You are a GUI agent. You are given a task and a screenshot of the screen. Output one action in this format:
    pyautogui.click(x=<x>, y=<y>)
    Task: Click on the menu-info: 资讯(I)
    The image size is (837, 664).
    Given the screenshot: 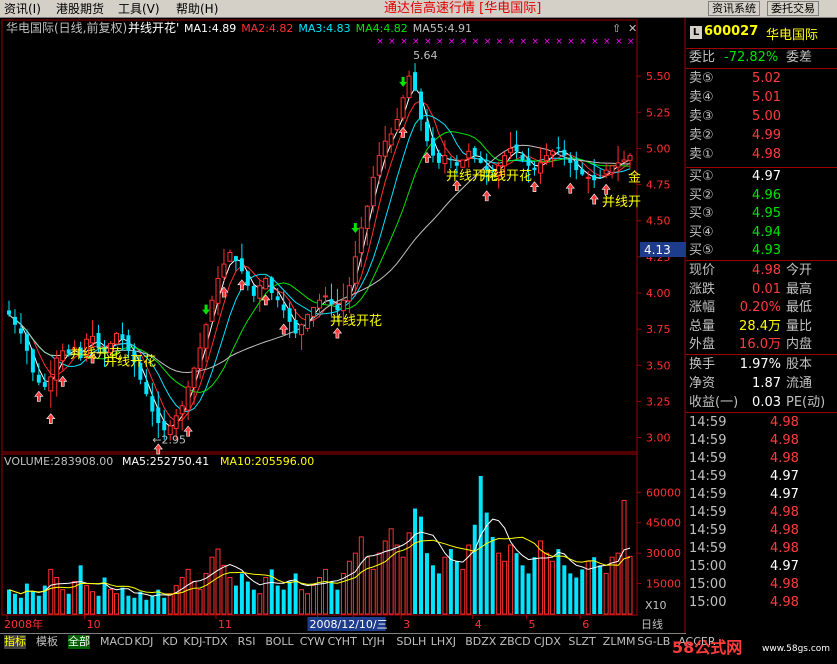 What is the action you would take?
    pyautogui.click(x=22, y=9)
    